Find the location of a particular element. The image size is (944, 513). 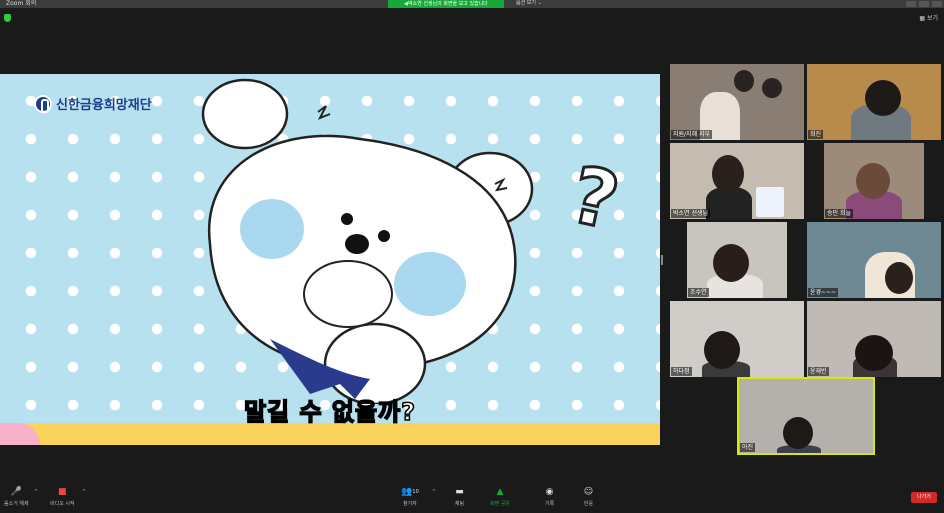

bear-muzzle is located at coordinates (348, 294).